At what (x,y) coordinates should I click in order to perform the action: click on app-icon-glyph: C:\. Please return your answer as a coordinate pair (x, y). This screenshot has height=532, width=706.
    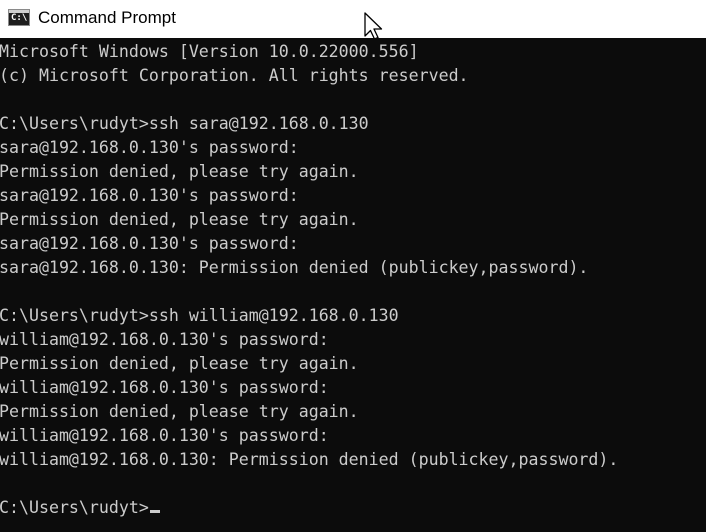
    Looking at the image, I should click on (19, 18).